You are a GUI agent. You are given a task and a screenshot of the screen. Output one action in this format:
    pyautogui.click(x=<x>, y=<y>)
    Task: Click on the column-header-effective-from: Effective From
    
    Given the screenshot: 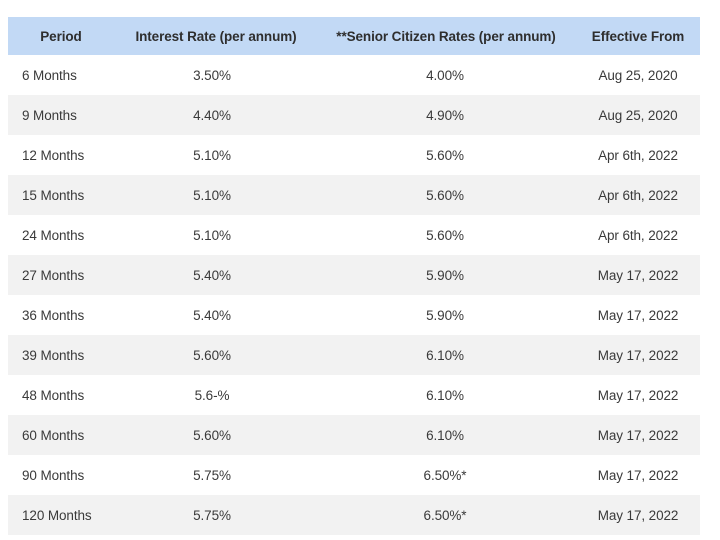 What is the action you would take?
    pyautogui.click(x=638, y=36)
    